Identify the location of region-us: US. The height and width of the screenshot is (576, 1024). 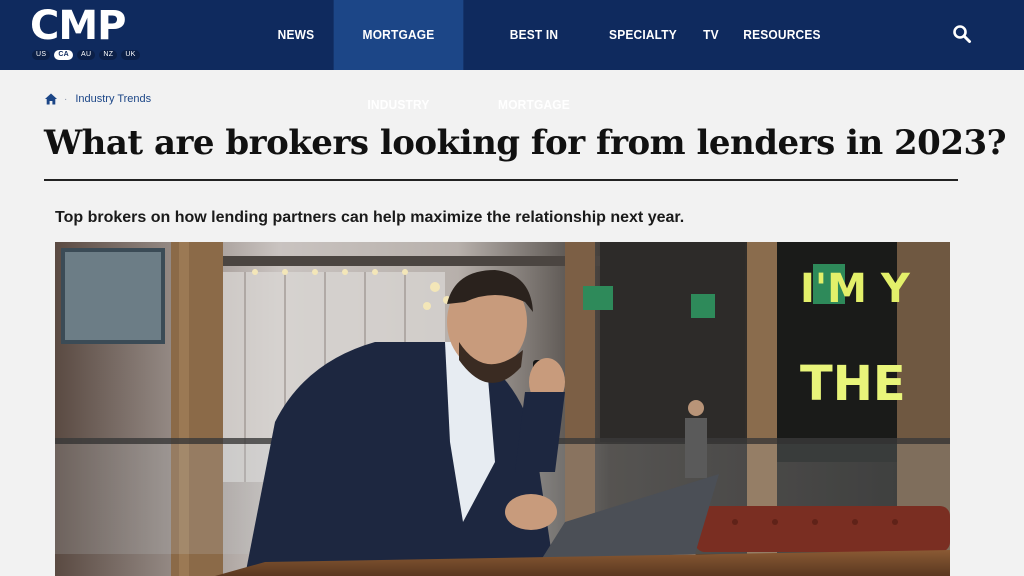
(41, 55).